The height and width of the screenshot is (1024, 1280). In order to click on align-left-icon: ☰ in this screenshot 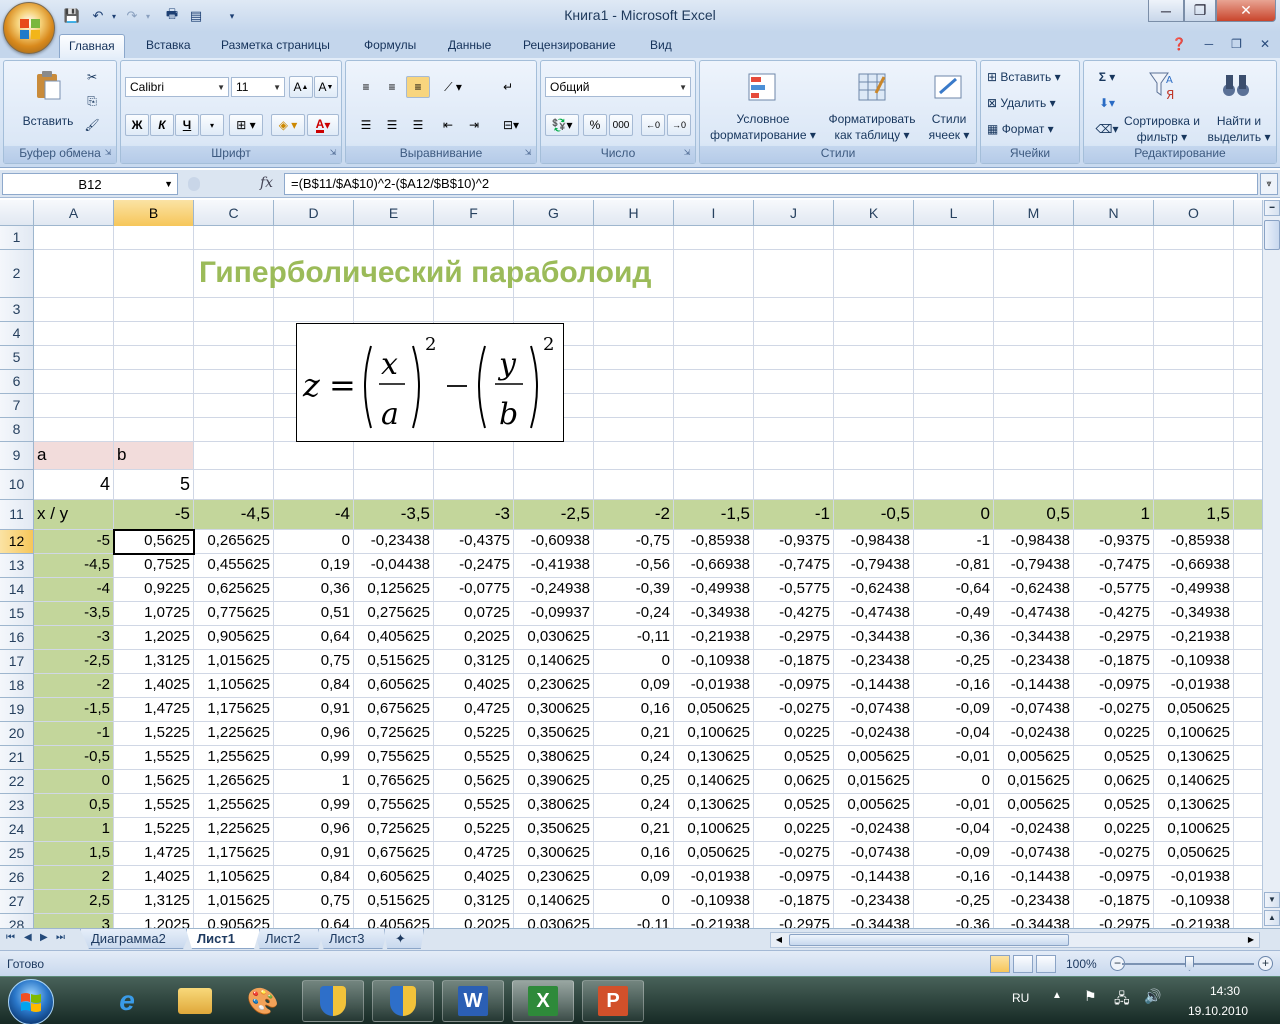, I will do `click(366, 125)`.